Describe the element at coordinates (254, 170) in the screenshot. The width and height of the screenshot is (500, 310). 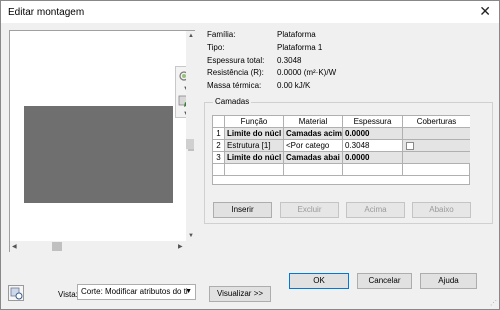
I see `table-cell-funcao` at that location.